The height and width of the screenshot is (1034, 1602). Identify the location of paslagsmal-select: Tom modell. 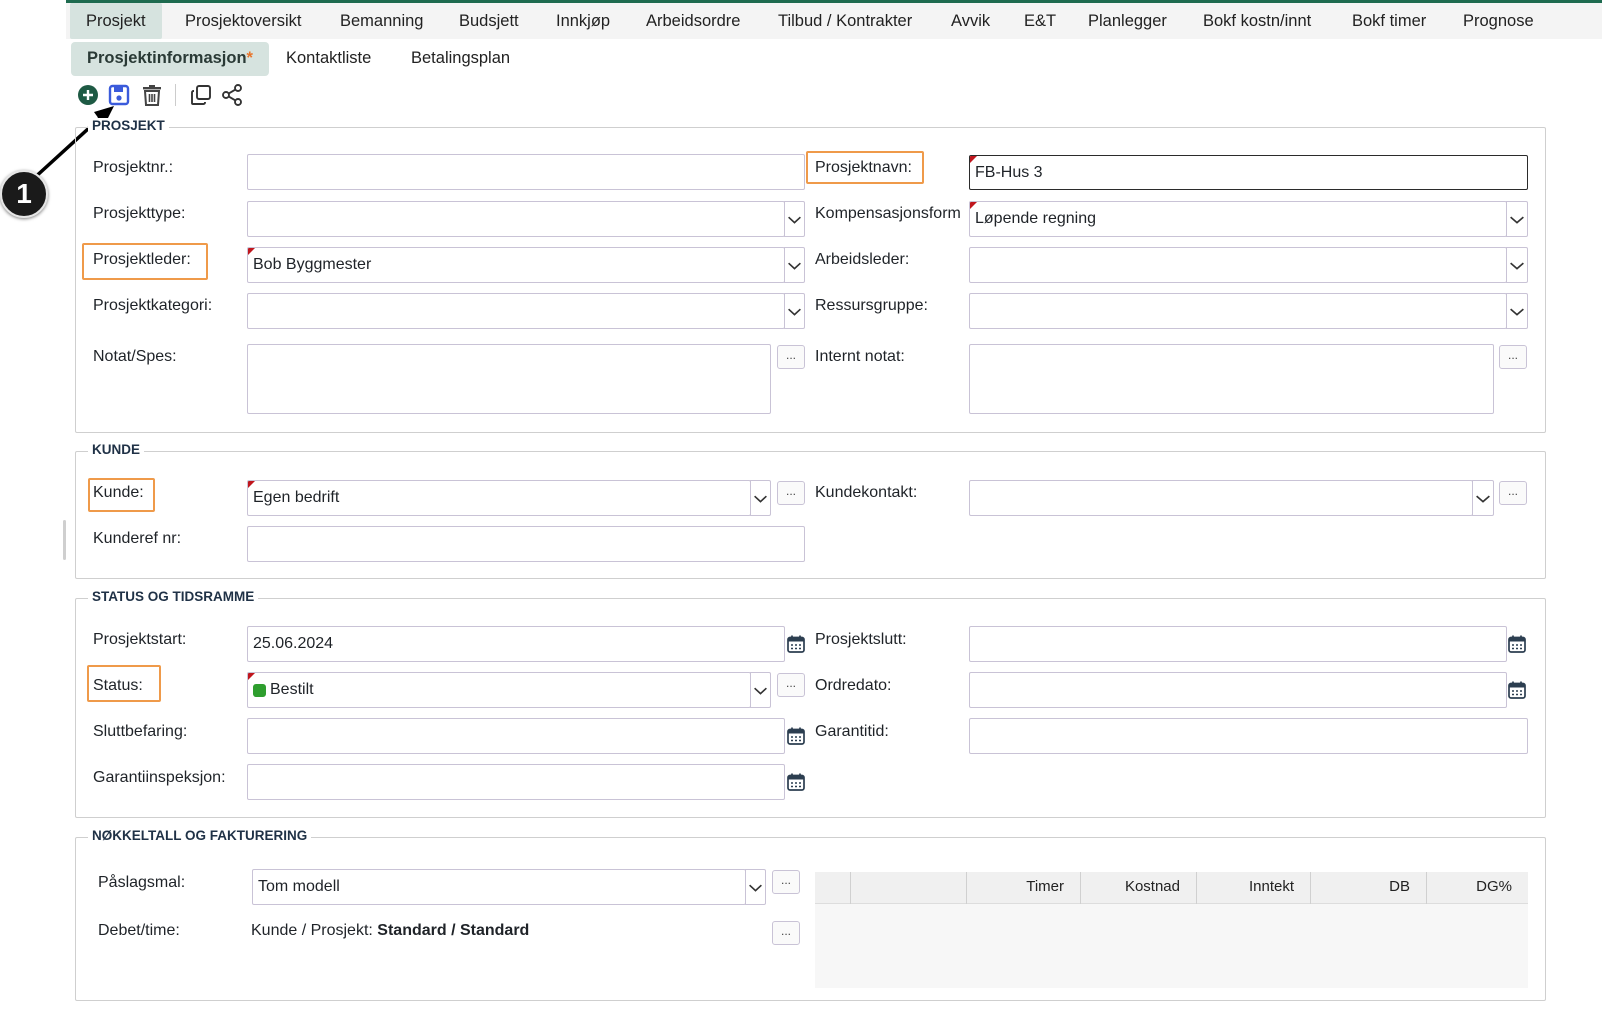
(499, 887).